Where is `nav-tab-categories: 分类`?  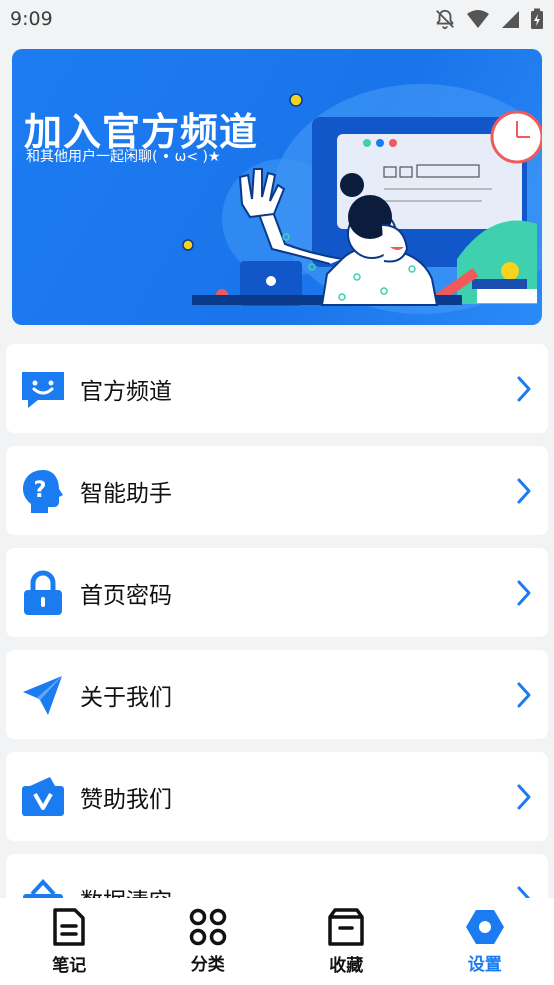 nav-tab-categories: 分类 is located at coordinates (208, 941).